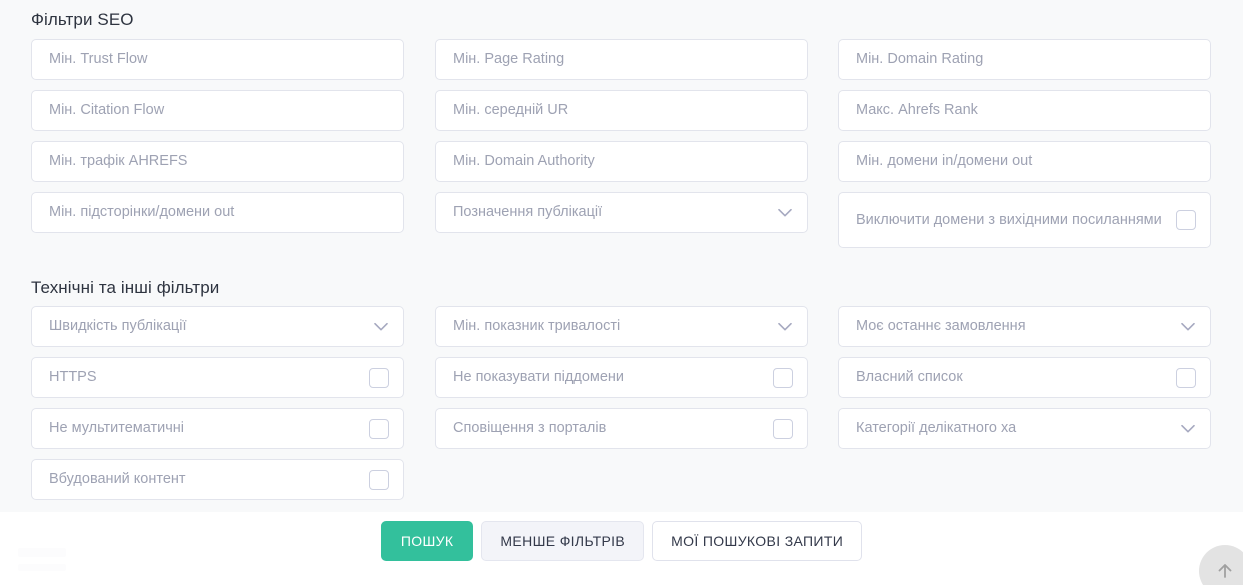  I want to click on filter-field-text: Мін. підсторінки/домени out, so click(217, 212).